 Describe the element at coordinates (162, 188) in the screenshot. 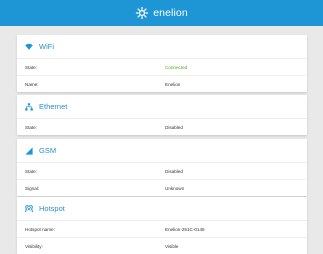

I see `gsm-signal-row: Signal: Unknown` at that location.